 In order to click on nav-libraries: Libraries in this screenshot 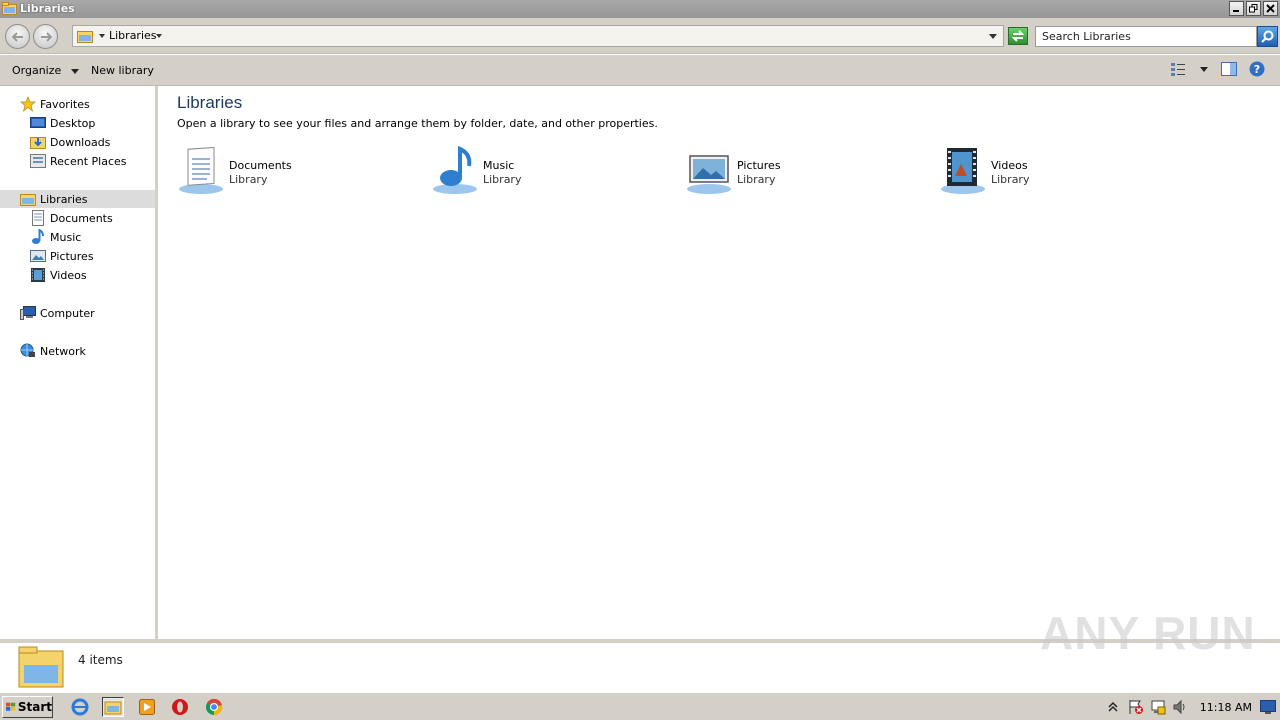, I will do `click(77, 199)`.